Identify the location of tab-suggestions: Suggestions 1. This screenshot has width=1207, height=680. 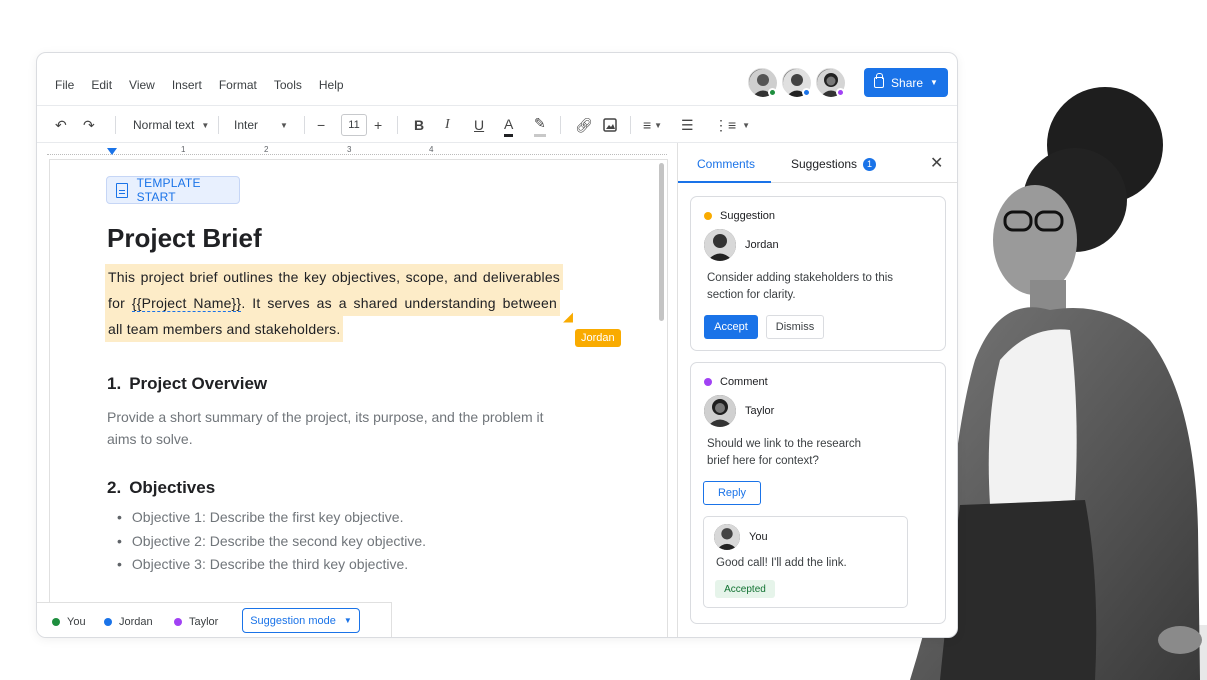
(834, 164).